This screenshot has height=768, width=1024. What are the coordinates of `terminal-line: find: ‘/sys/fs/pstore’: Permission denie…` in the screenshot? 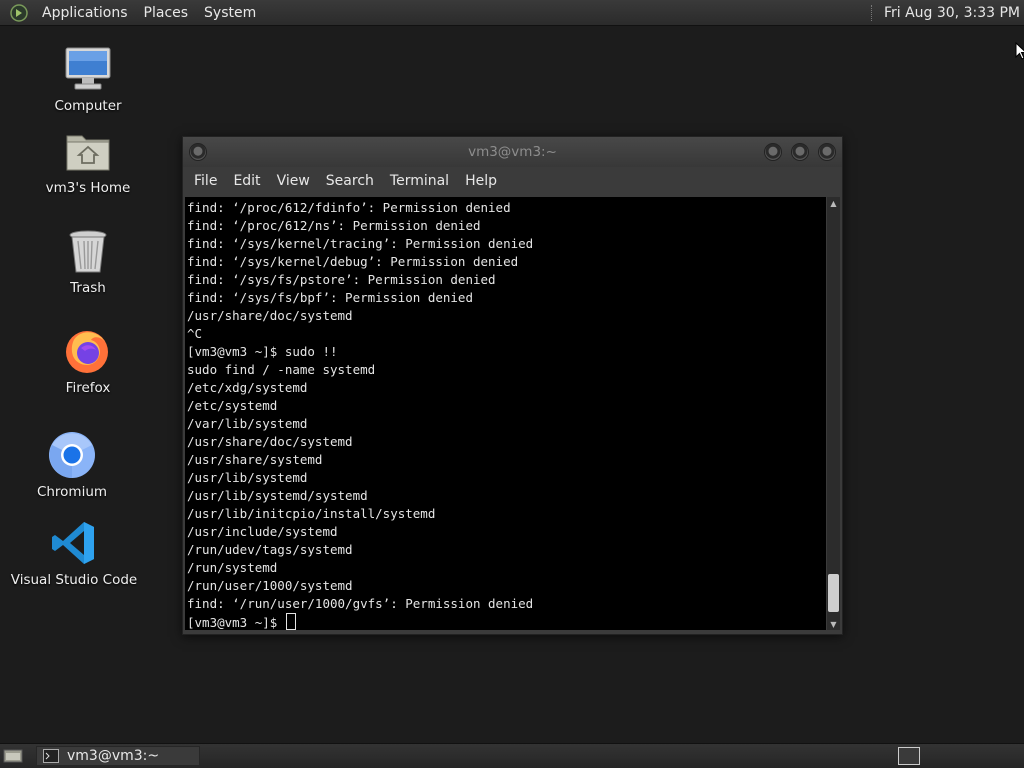 It's located at (341, 279).